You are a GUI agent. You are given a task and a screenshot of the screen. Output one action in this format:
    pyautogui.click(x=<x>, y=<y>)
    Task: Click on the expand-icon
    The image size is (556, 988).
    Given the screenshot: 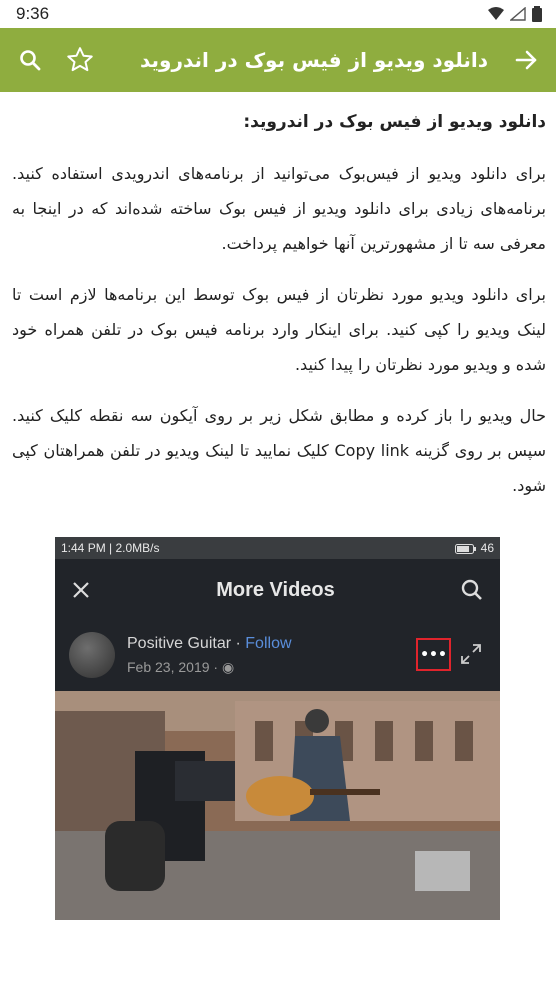 What is the action you would take?
    pyautogui.click(x=471, y=654)
    